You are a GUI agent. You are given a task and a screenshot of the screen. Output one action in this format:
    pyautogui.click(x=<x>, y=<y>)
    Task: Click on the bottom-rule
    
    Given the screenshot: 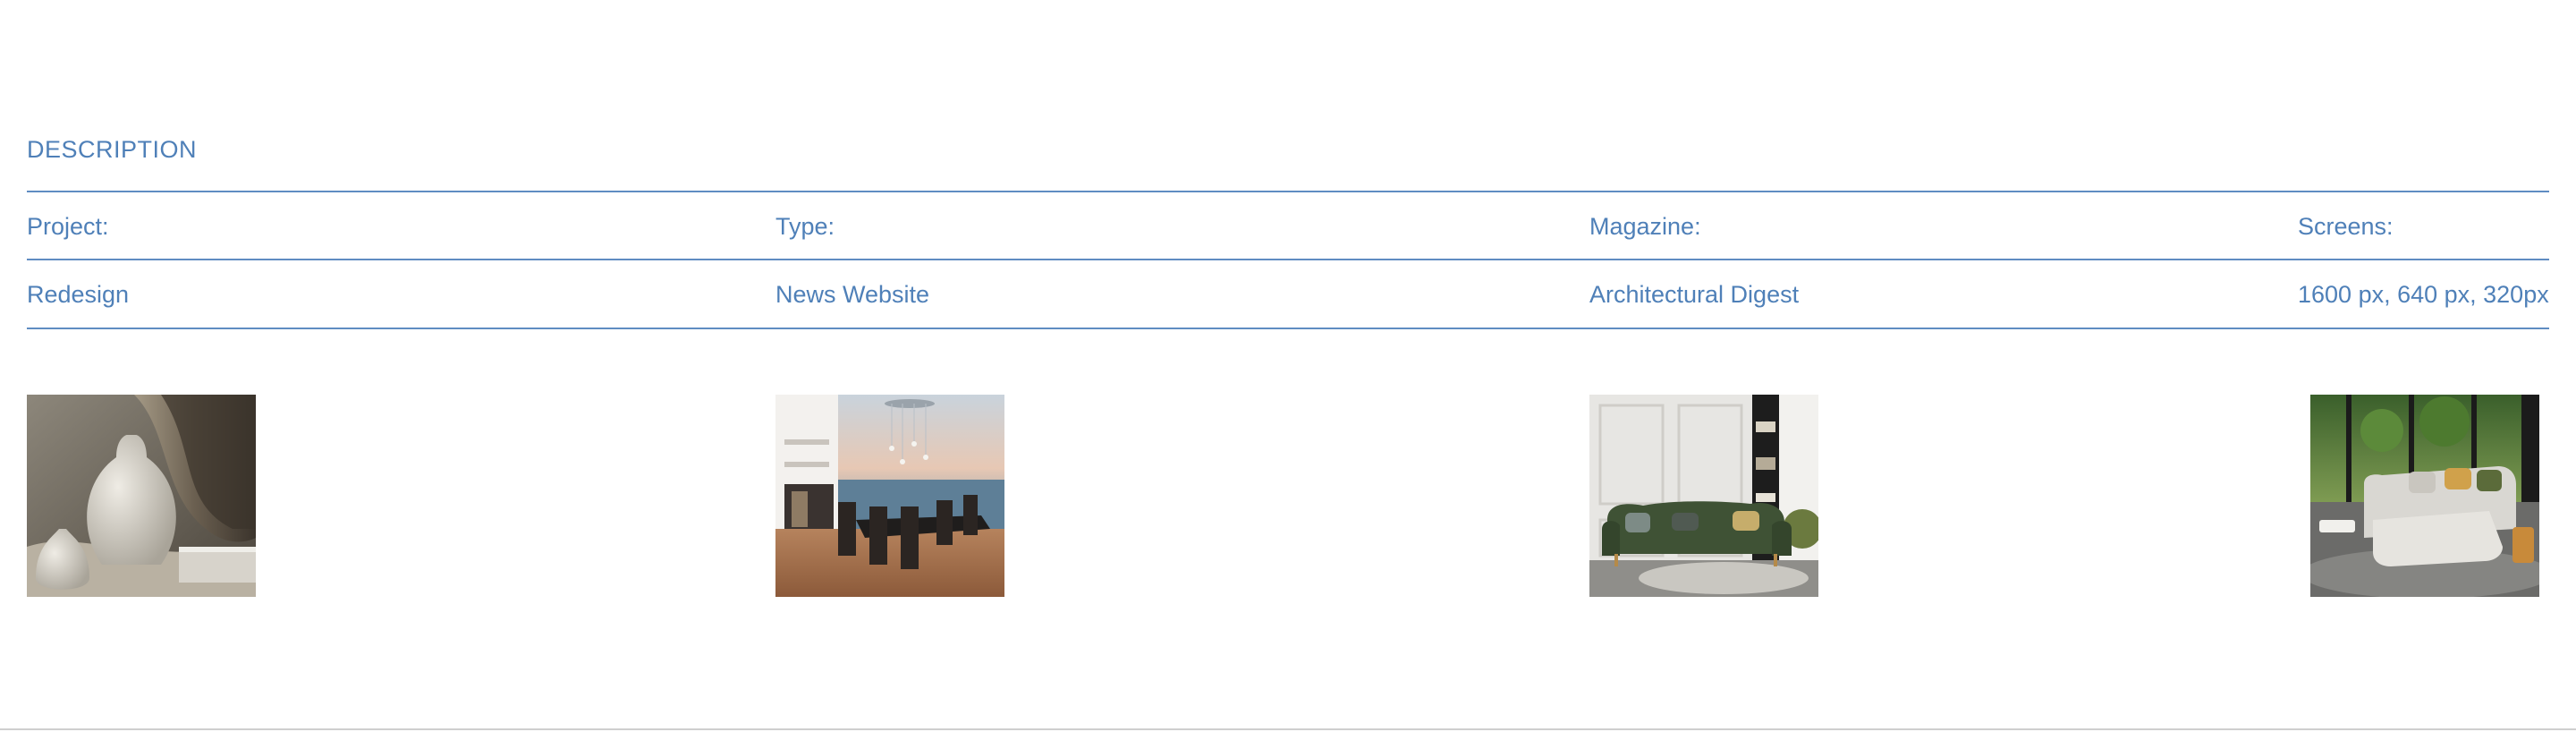 What is the action you would take?
    pyautogui.click(x=1288, y=729)
    